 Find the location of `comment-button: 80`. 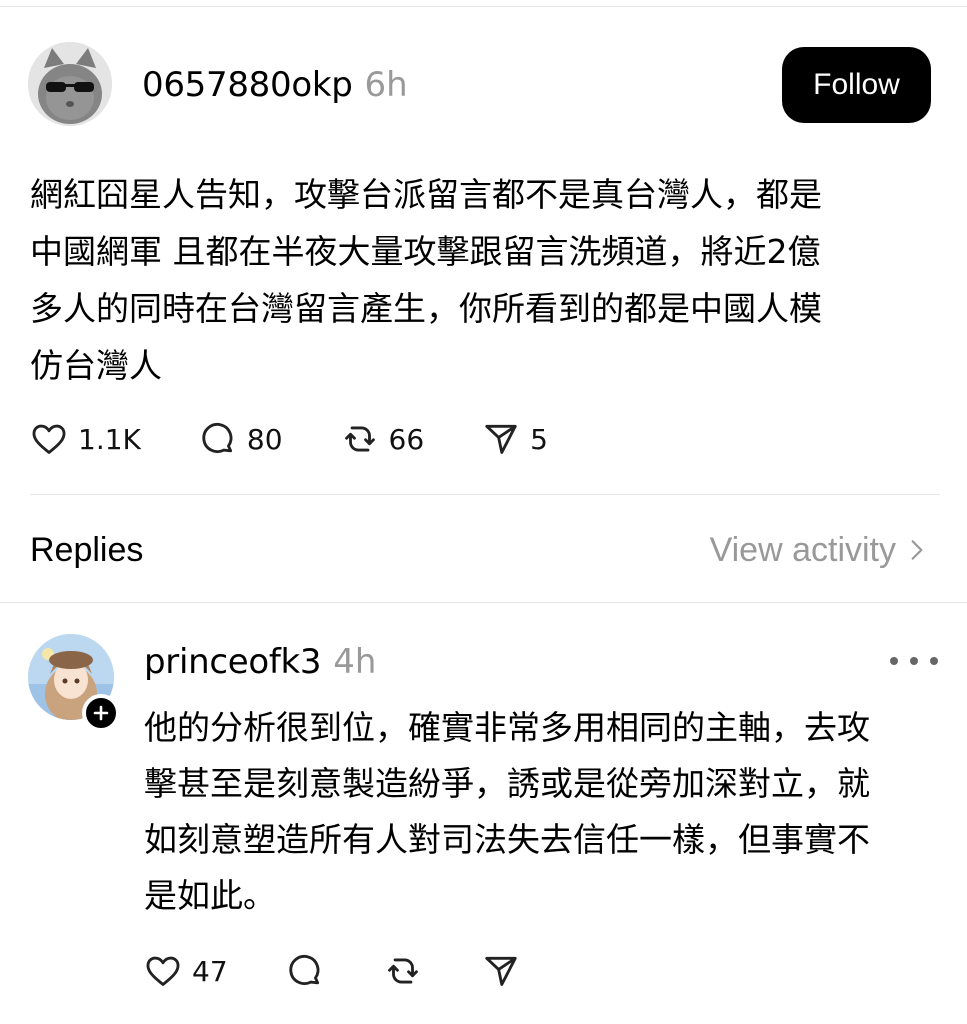

comment-button: 80 is located at coordinates (241, 439).